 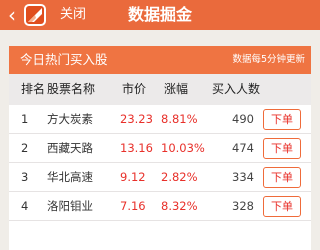 I want to click on stock-name-cell: 洛阳钼业, so click(x=70, y=206).